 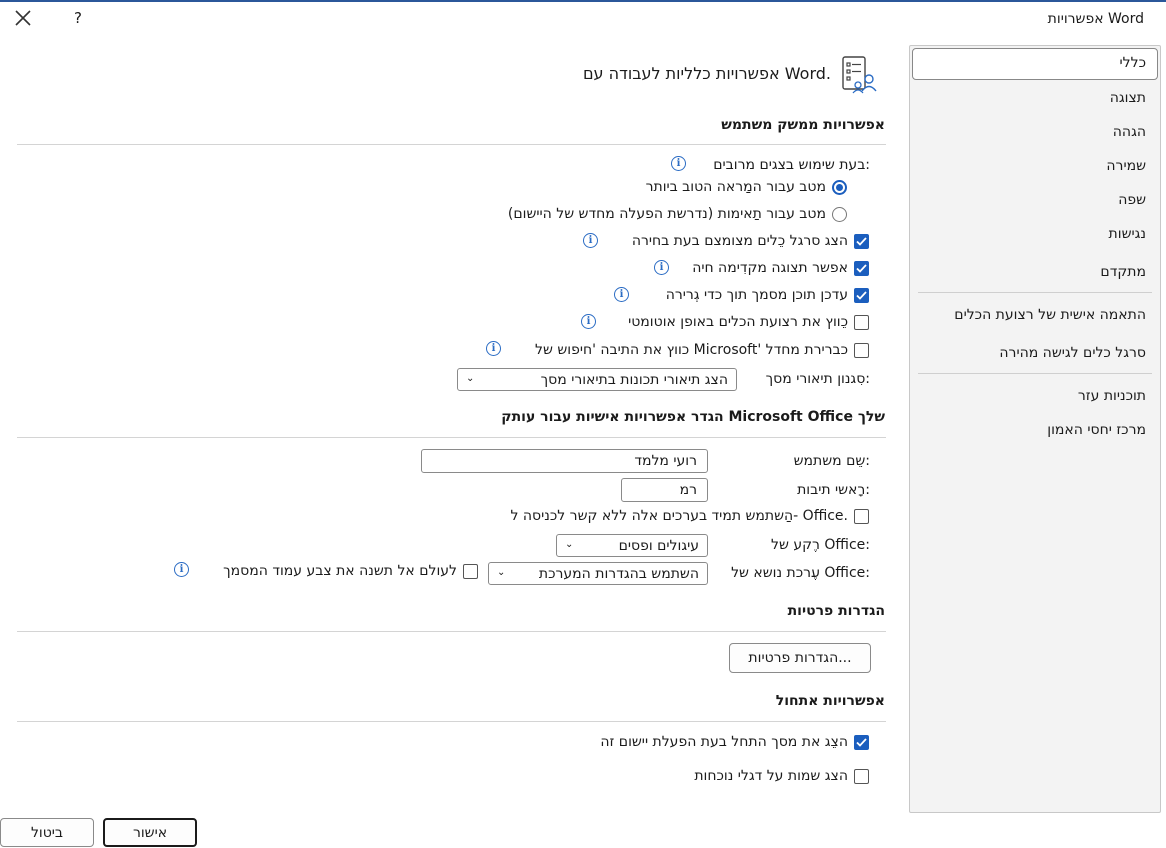 I want to click on checkbox-show-presence-names, so click(x=861, y=776).